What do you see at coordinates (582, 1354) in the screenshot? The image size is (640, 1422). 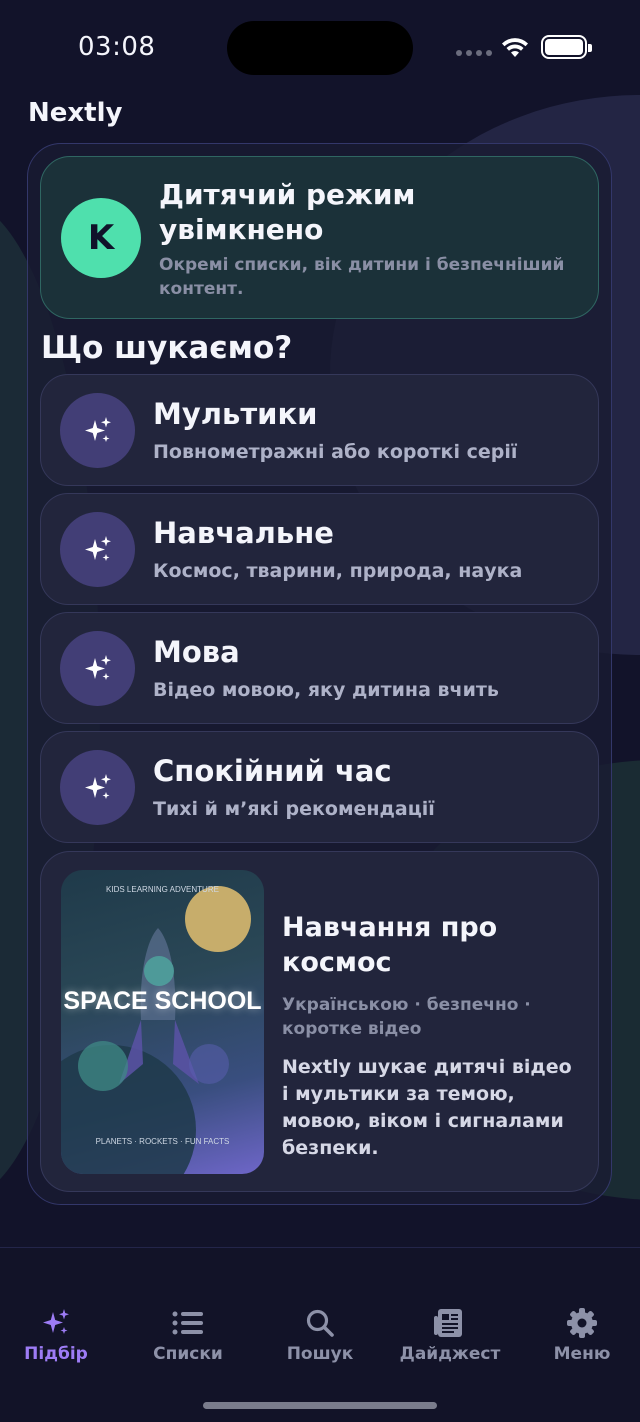 I see `tab-label: Меню` at bounding box center [582, 1354].